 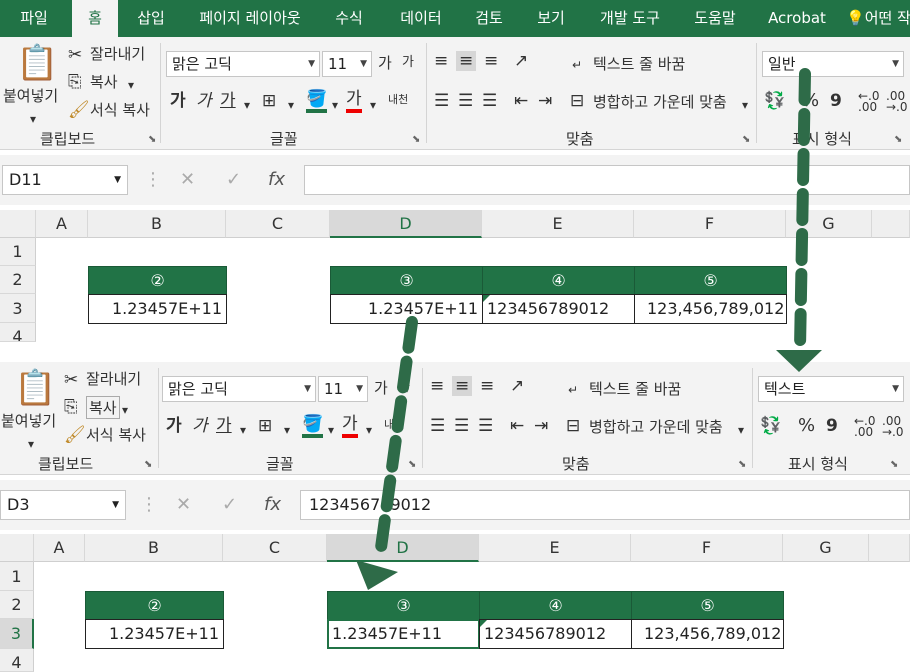 I want to click on increase-decimal-icon: ←.0.00, so click(x=865, y=426).